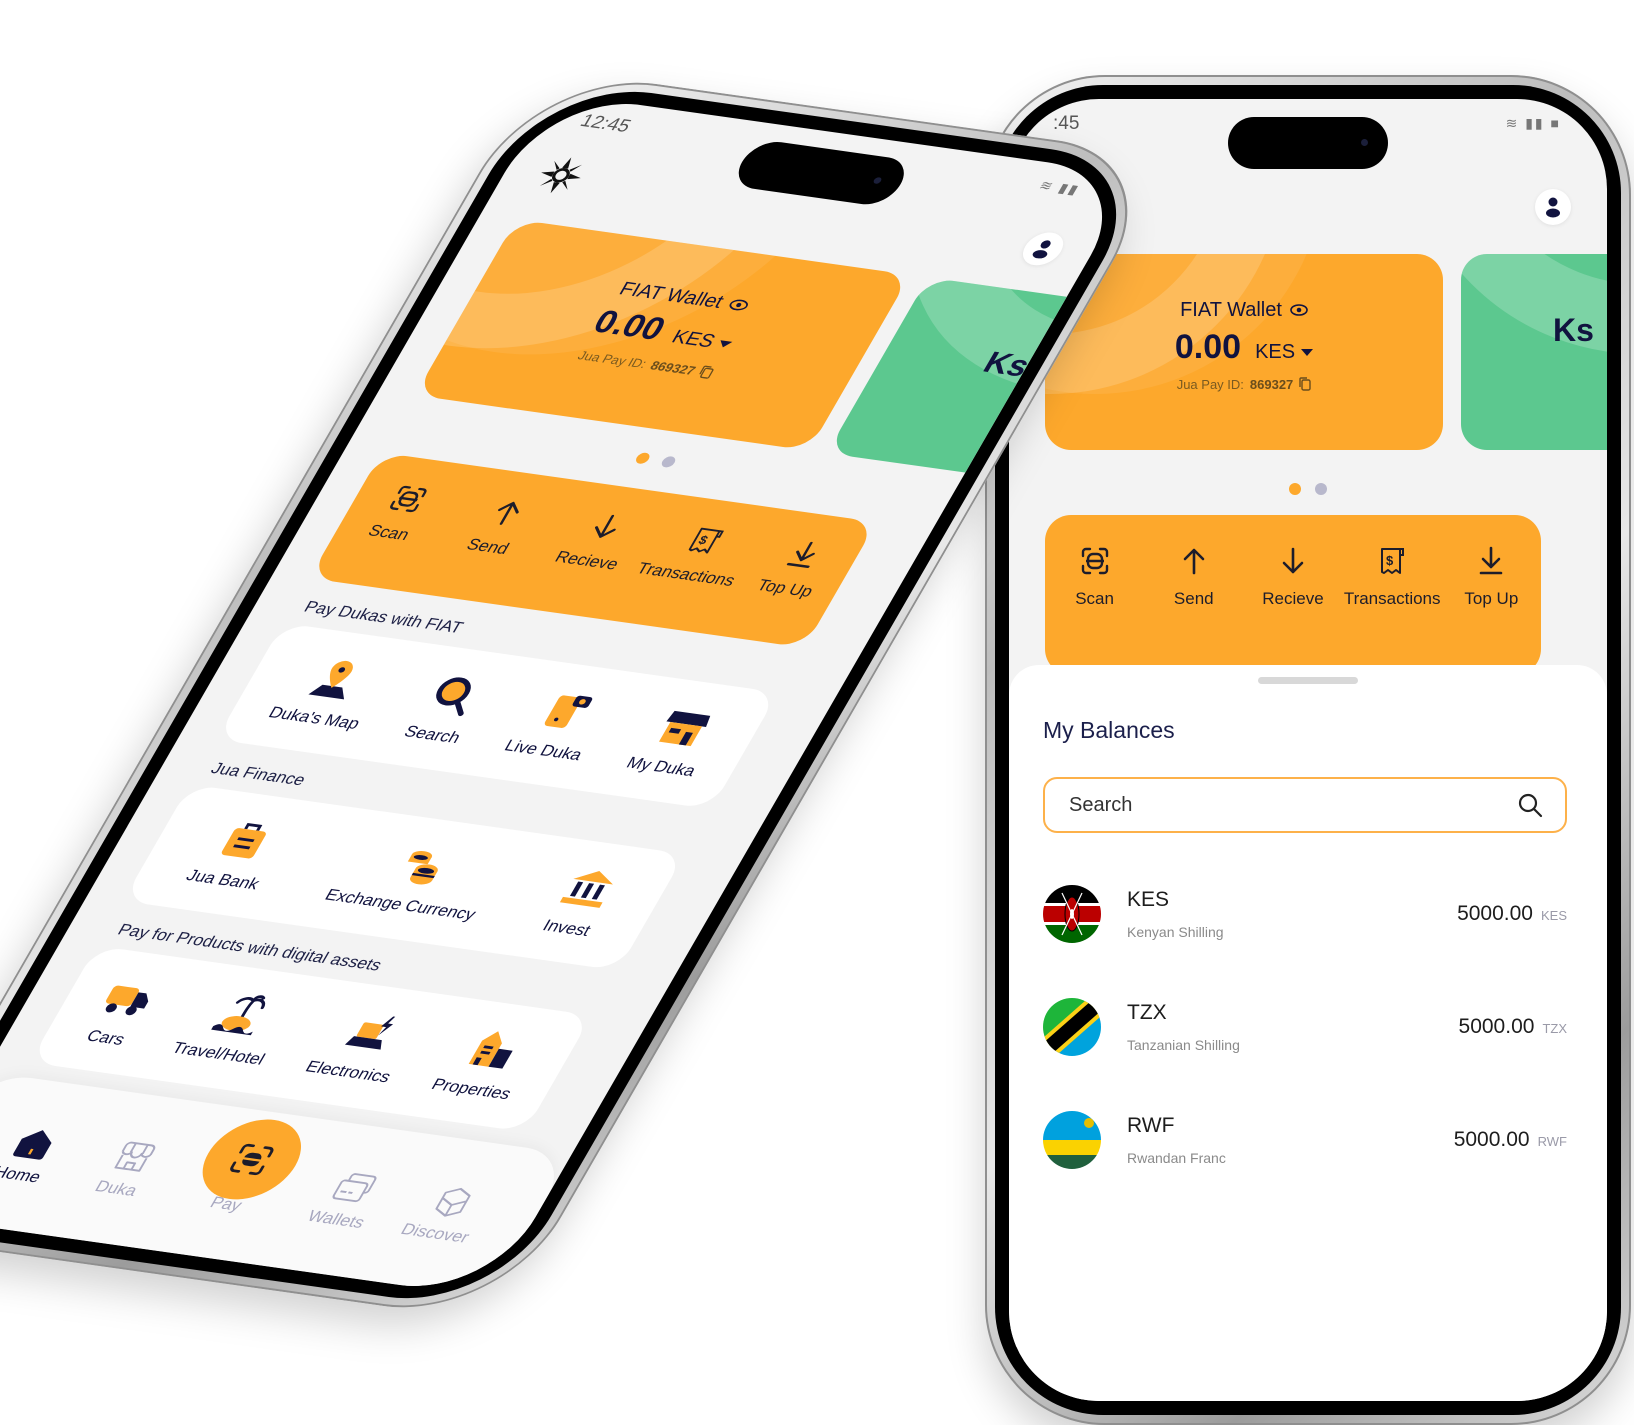 The width and height of the screenshot is (1634, 1425). I want to click on balance-row-tzx: TZX Tanzanian Shilling 5000.00 TZX, so click(1305, 1027).